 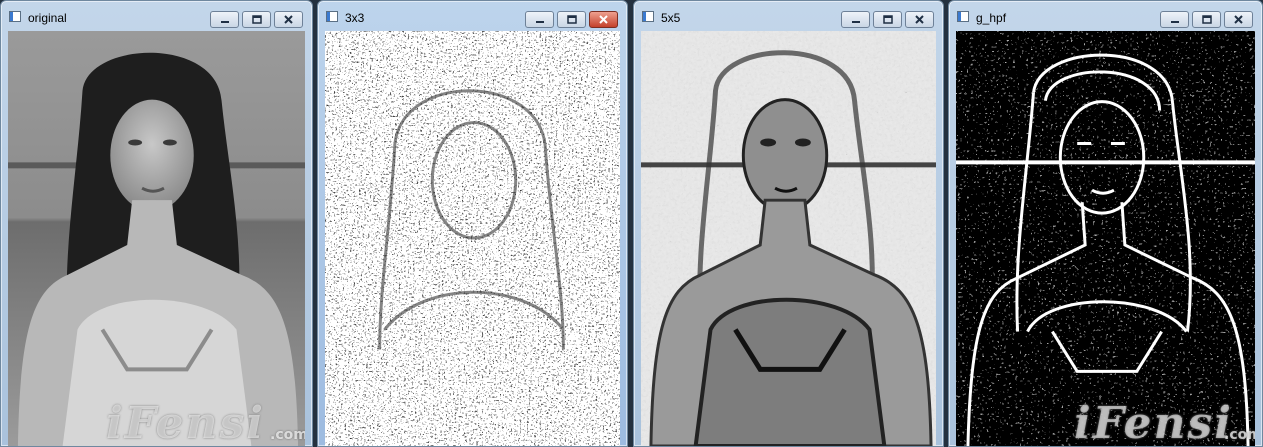 What do you see at coordinates (355, 18) in the screenshot?
I see `window-title: 3x3` at bounding box center [355, 18].